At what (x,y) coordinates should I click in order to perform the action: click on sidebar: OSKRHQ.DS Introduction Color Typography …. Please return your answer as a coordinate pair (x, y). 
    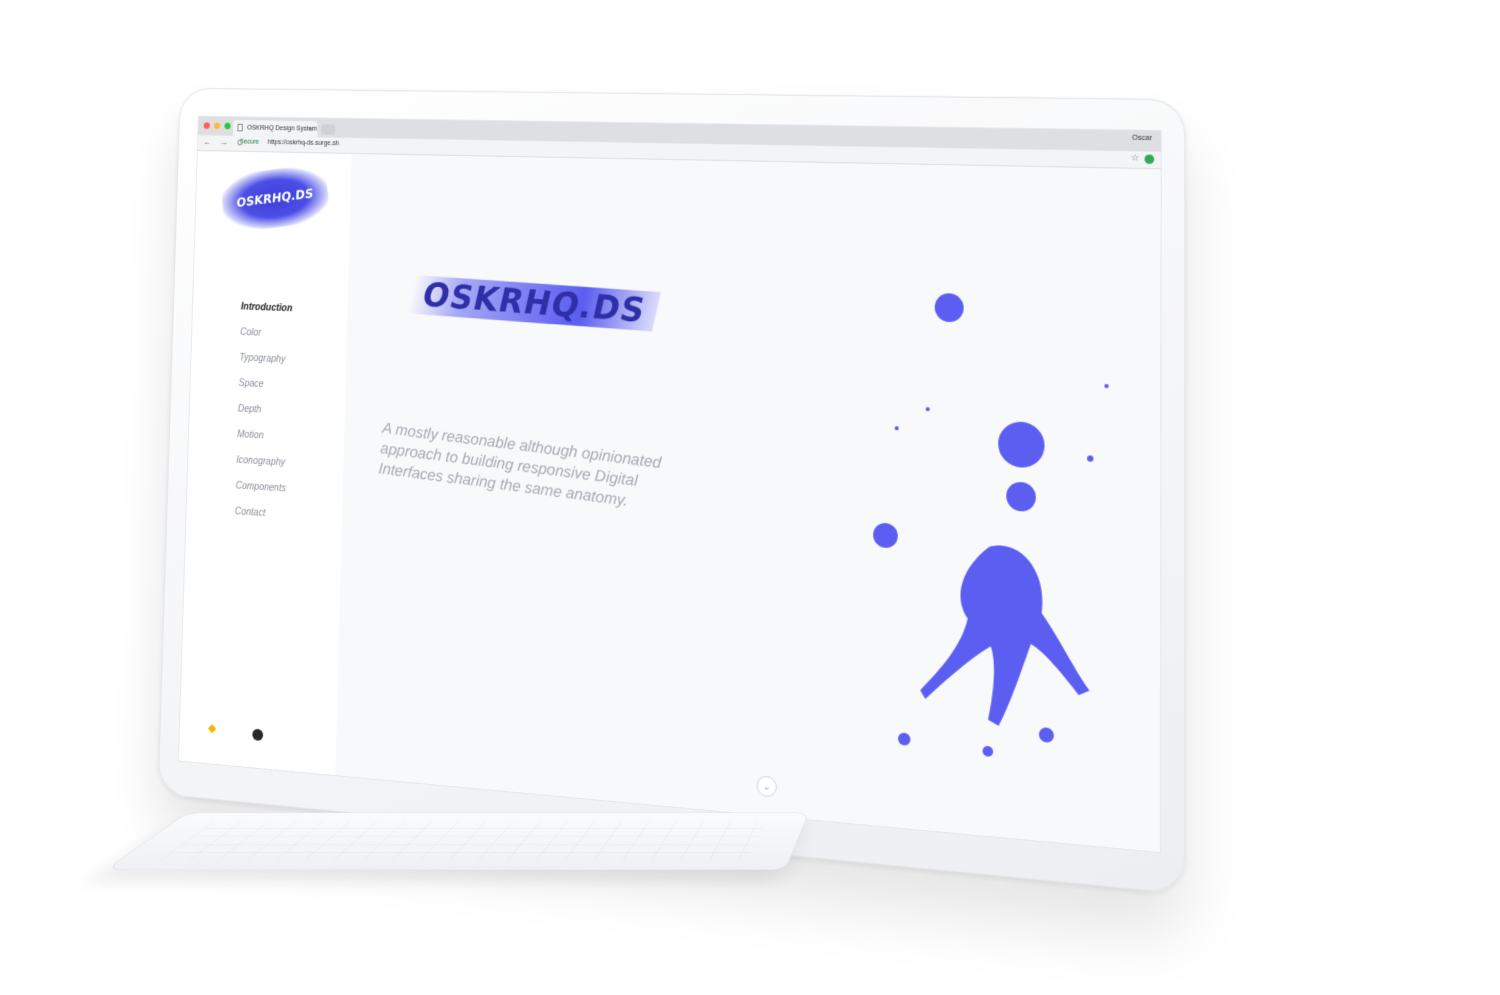
    Looking at the image, I should click on (265, 463).